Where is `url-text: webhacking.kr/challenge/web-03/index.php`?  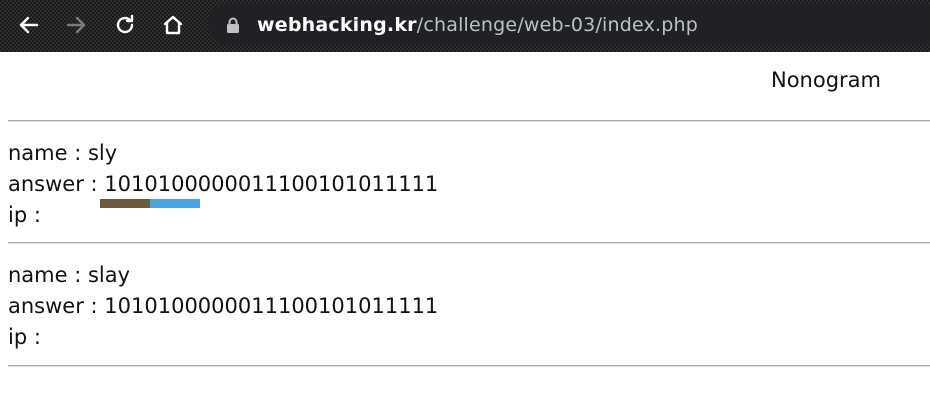 url-text: webhacking.kr/challenge/web-03/index.php is located at coordinates (477, 25).